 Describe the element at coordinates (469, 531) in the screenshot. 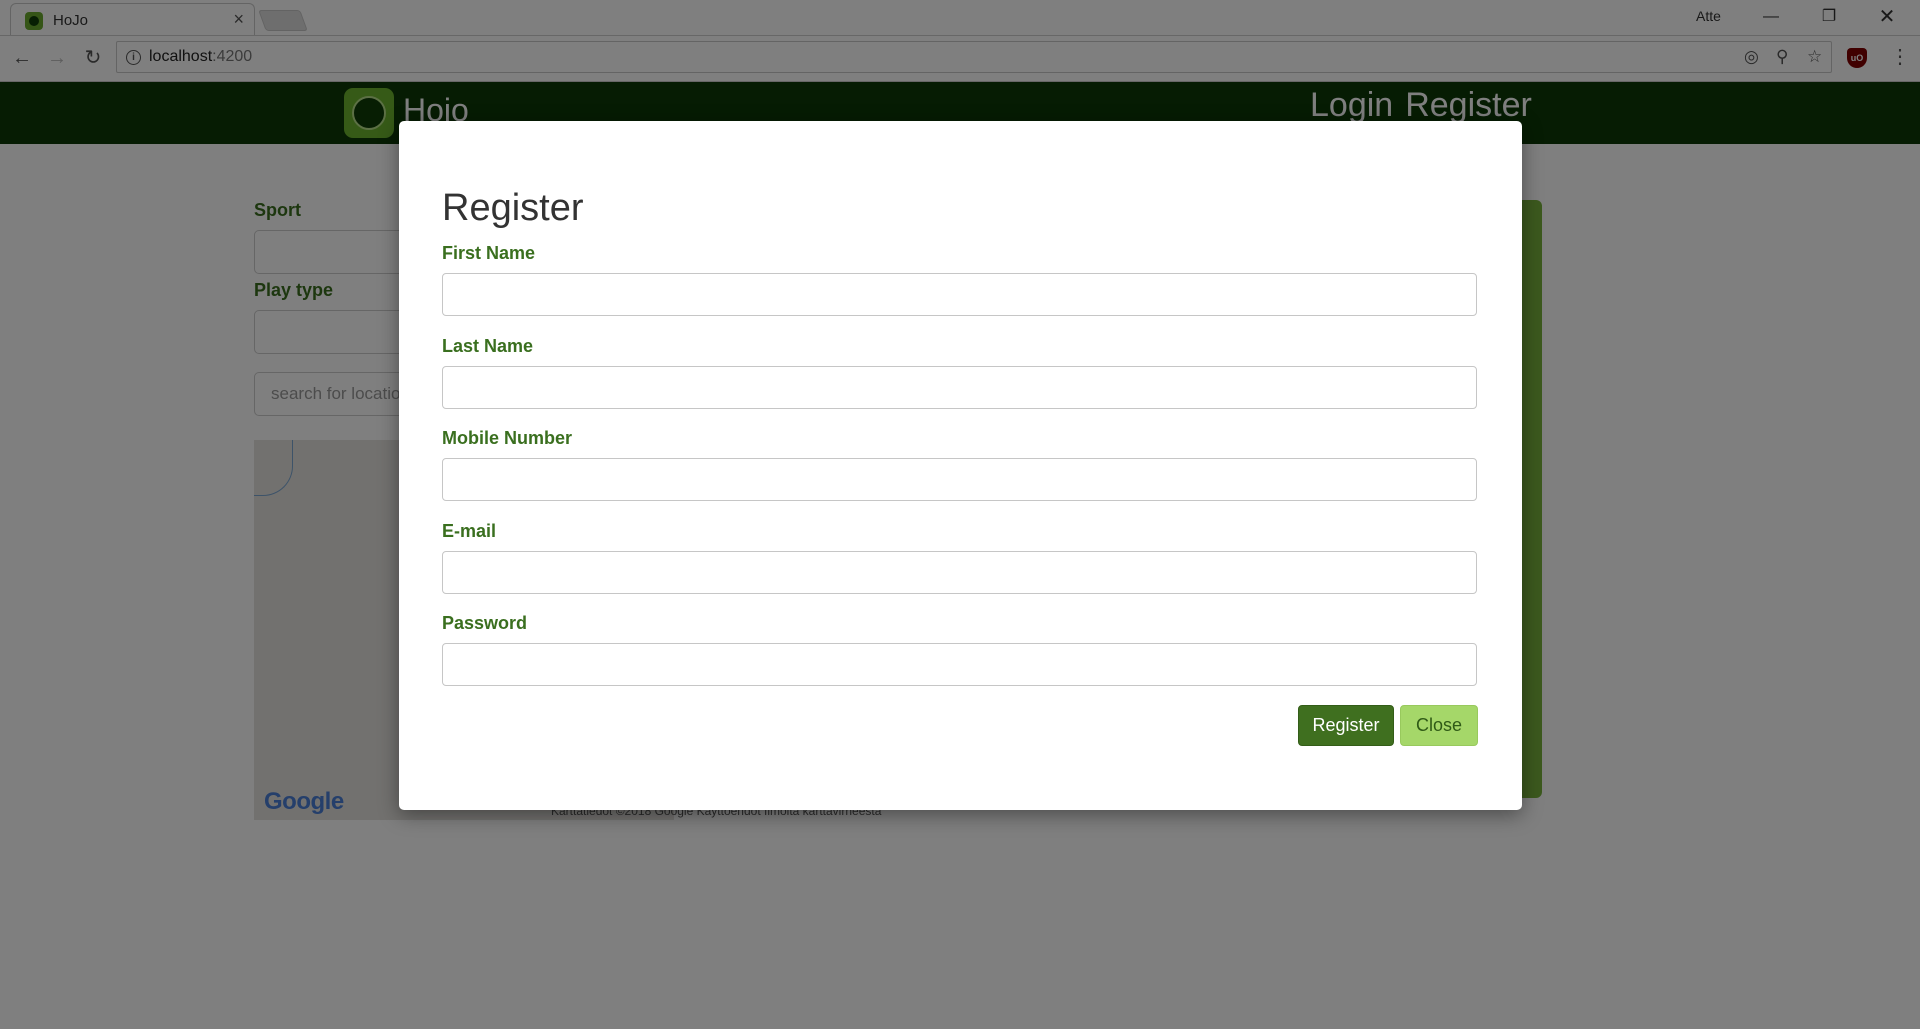

I see `email-label: E-mail` at that location.